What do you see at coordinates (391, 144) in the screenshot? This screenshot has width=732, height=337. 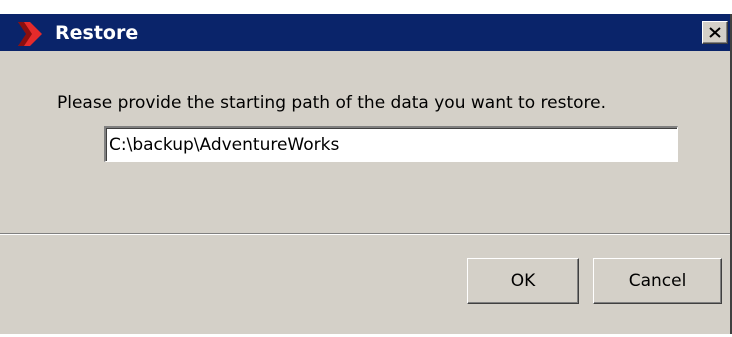 I see `path-input` at bounding box center [391, 144].